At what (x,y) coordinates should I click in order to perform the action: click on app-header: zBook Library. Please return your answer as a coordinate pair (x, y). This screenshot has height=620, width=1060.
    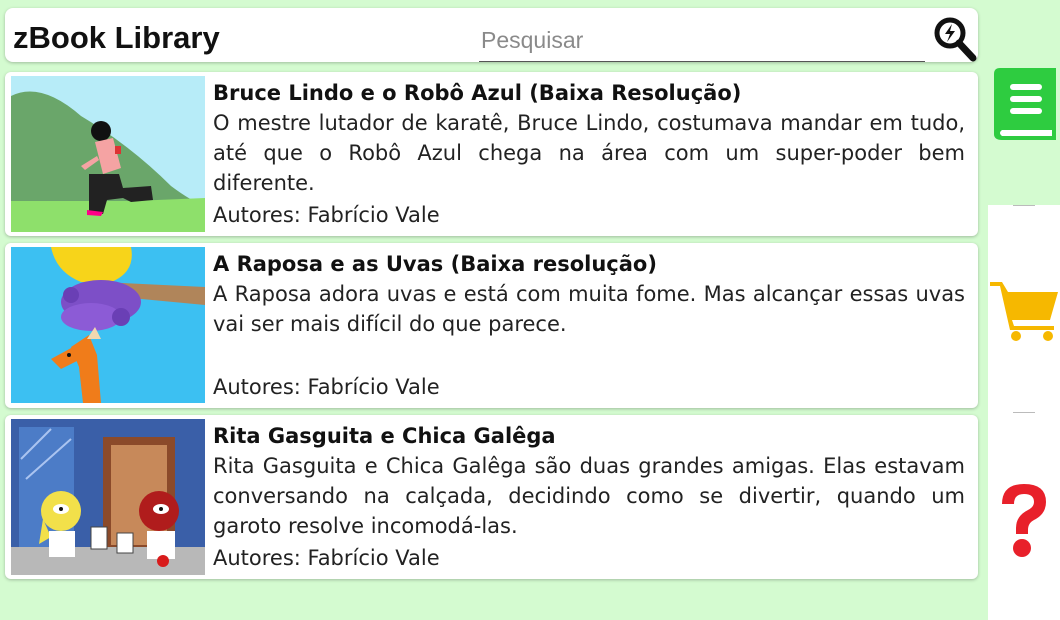
    Looking at the image, I should click on (491, 35).